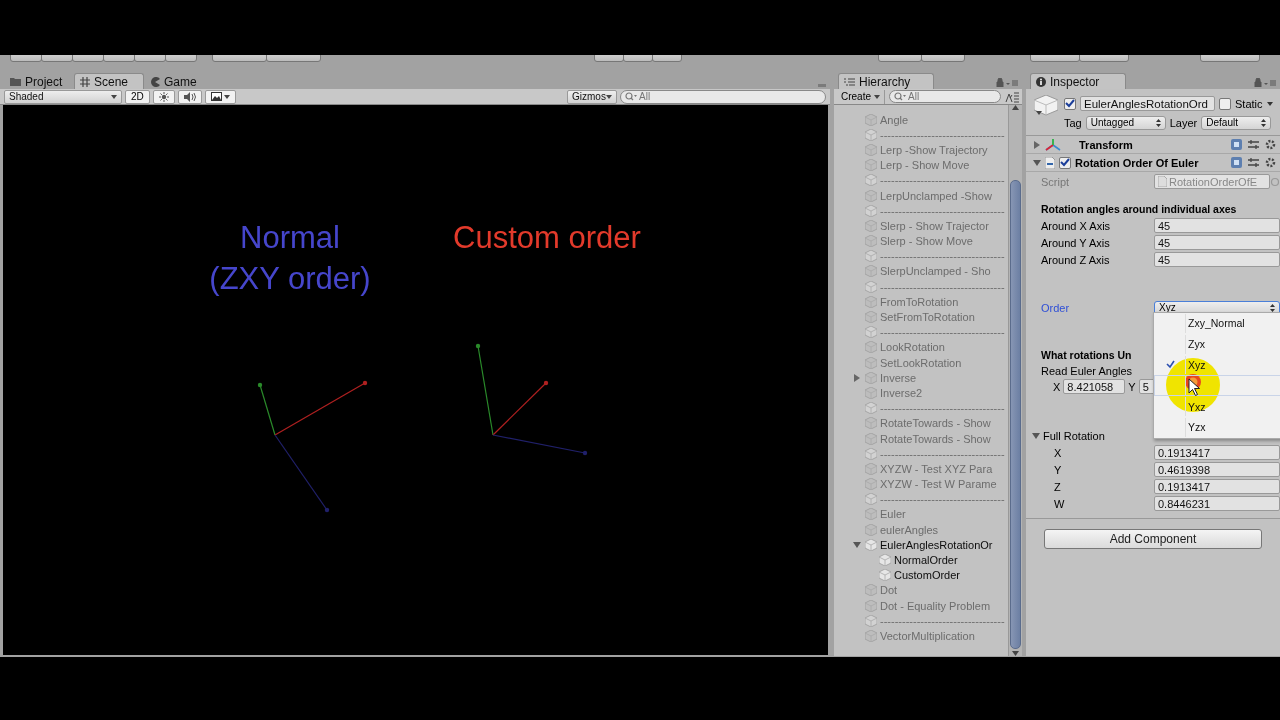 This screenshot has width=1280, height=720. What do you see at coordinates (109, 81) in the screenshot?
I see `panel-tab: Scene` at bounding box center [109, 81].